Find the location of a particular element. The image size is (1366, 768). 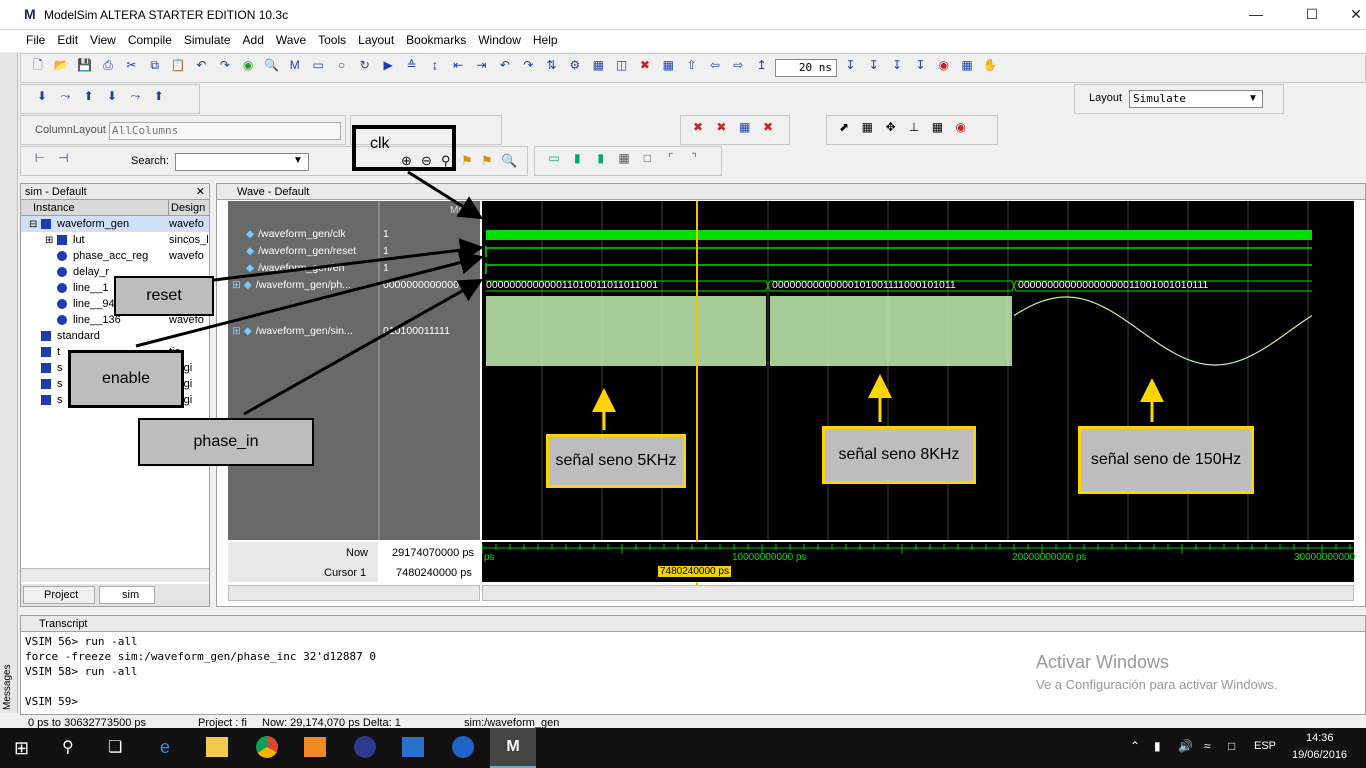

battery-icon: ▮ is located at coordinates (1157, 746).